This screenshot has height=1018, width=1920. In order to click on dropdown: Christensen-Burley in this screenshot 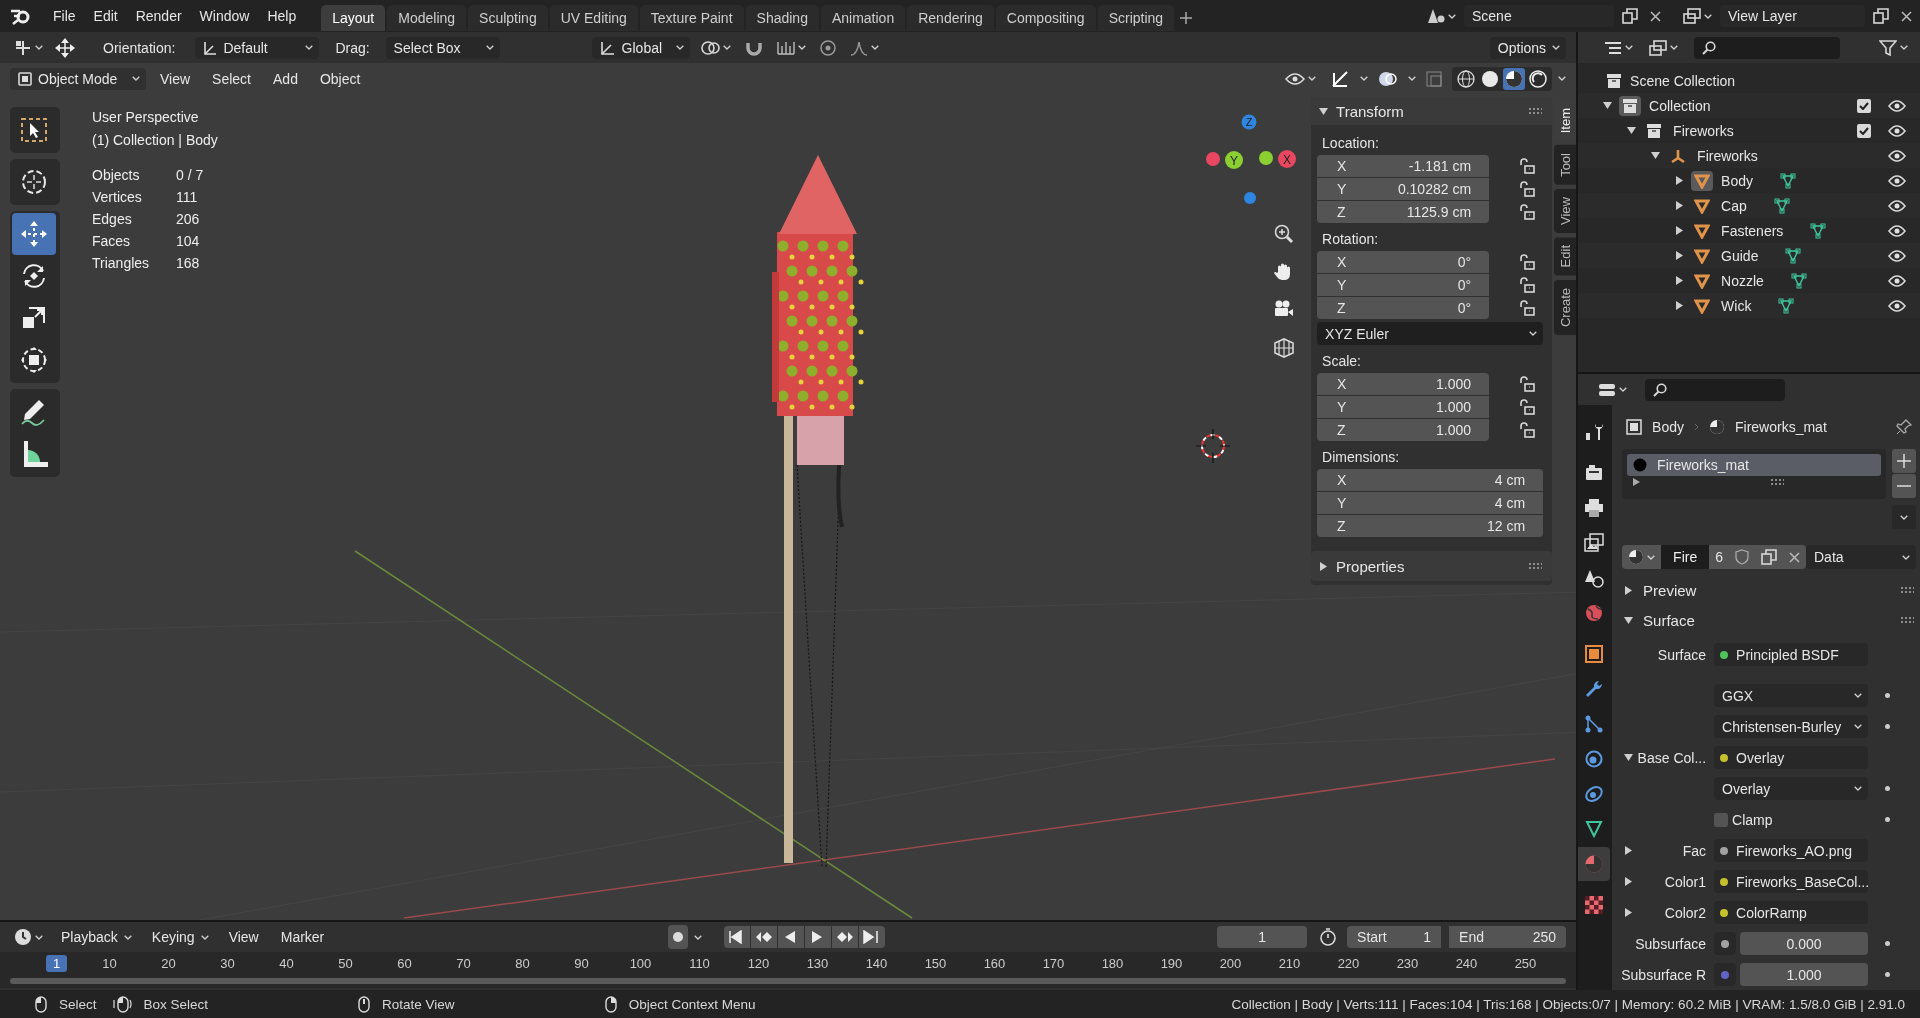, I will do `click(1791, 726)`.